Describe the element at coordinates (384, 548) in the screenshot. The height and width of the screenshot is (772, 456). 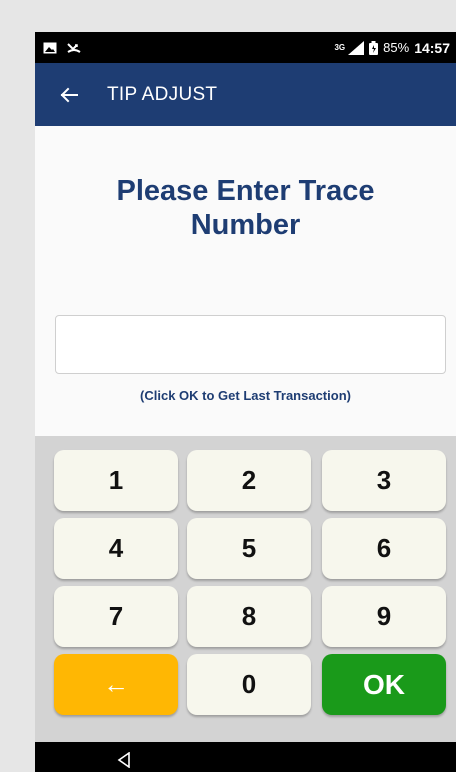
I see `key-6: 6` at that location.